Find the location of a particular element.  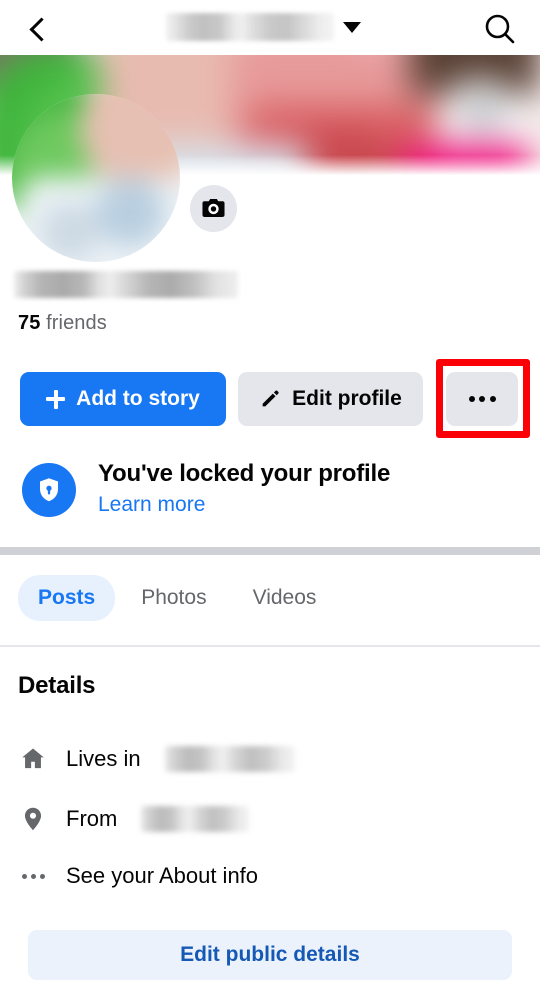

locked-profile-notice: You've locked your profile Learn more is located at coordinates (270, 489).